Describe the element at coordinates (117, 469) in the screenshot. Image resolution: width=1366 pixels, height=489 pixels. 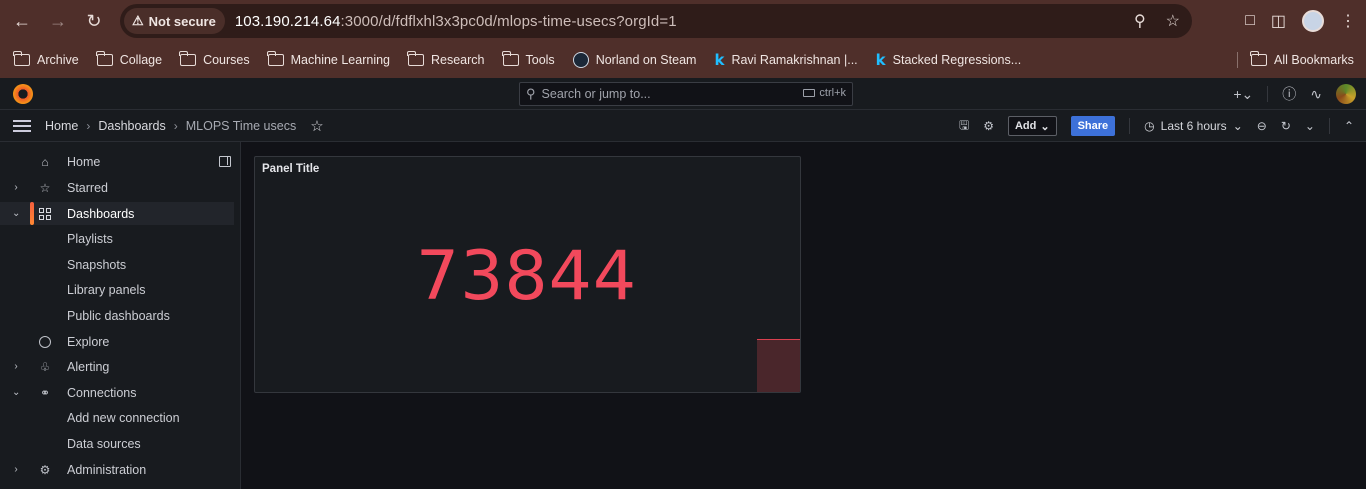
I see `sidebar-item-administration: › ⚙ Administration` at that location.